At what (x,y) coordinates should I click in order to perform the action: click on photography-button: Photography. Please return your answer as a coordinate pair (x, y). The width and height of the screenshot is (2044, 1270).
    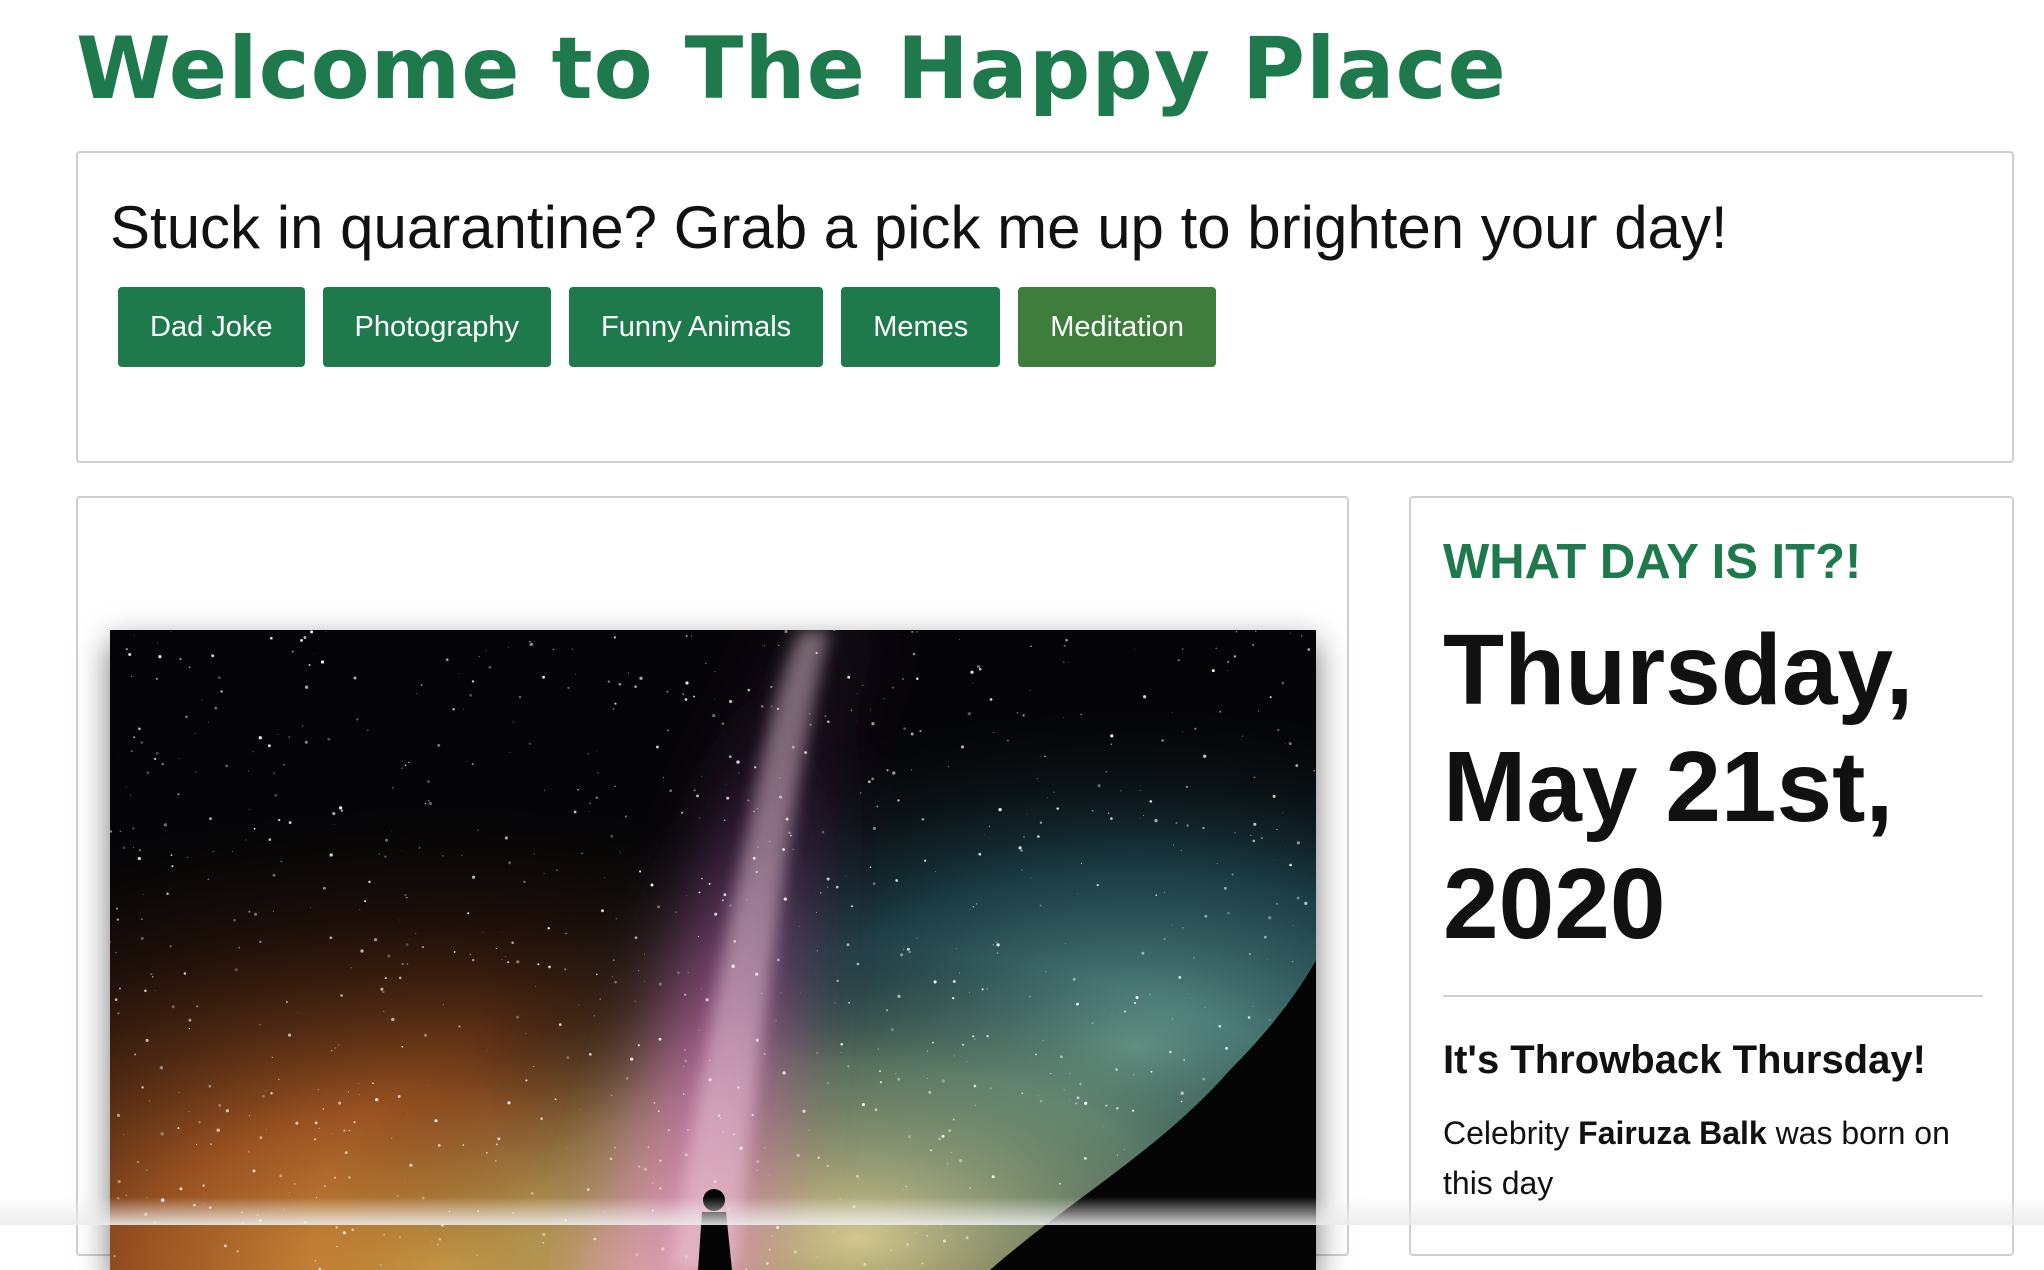
    Looking at the image, I should click on (436, 327).